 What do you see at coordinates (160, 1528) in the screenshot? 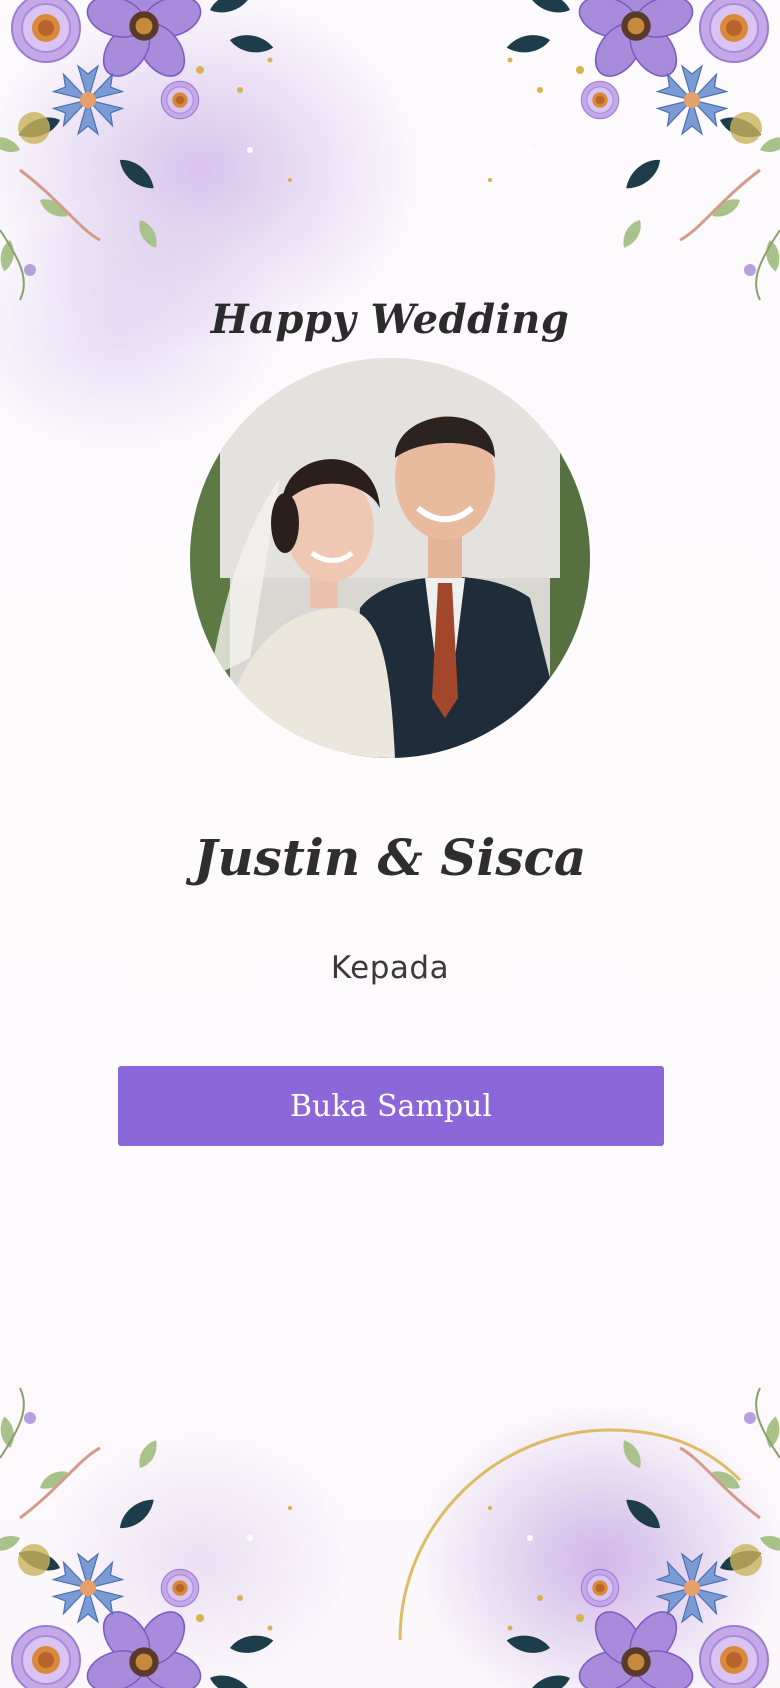
I see `floral-corner-bottom-left-icon` at bounding box center [160, 1528].